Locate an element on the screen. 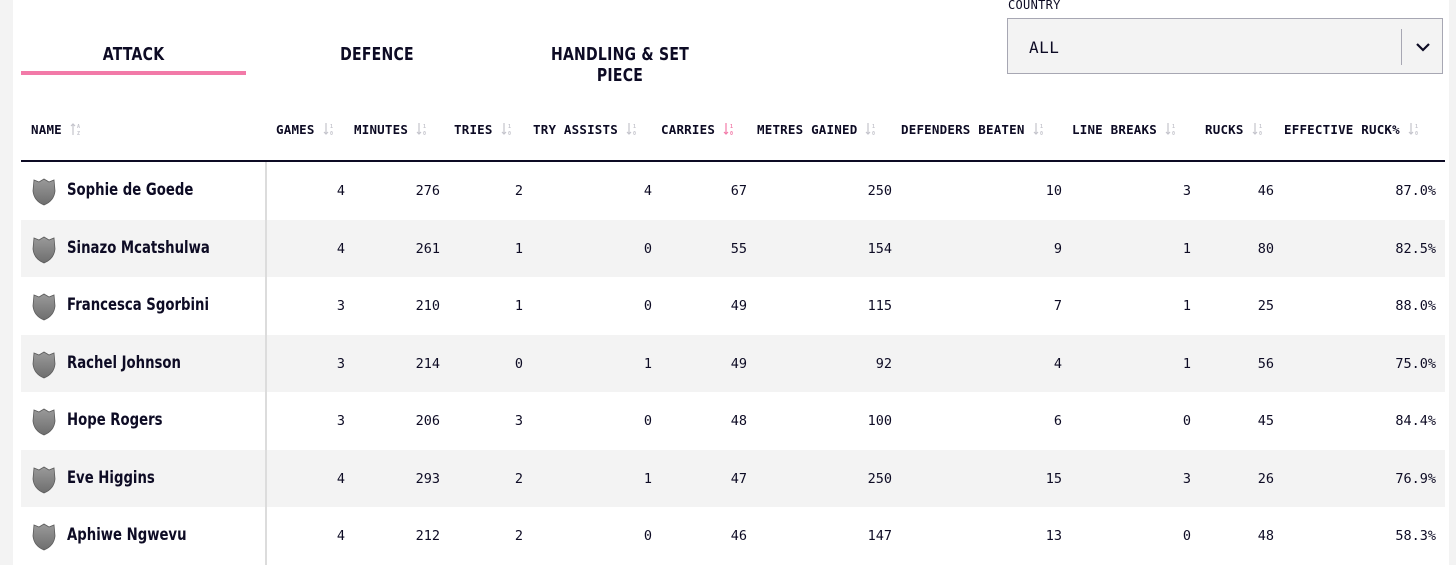  player-name: Hope Rogers is located at coordinates (115, 420).